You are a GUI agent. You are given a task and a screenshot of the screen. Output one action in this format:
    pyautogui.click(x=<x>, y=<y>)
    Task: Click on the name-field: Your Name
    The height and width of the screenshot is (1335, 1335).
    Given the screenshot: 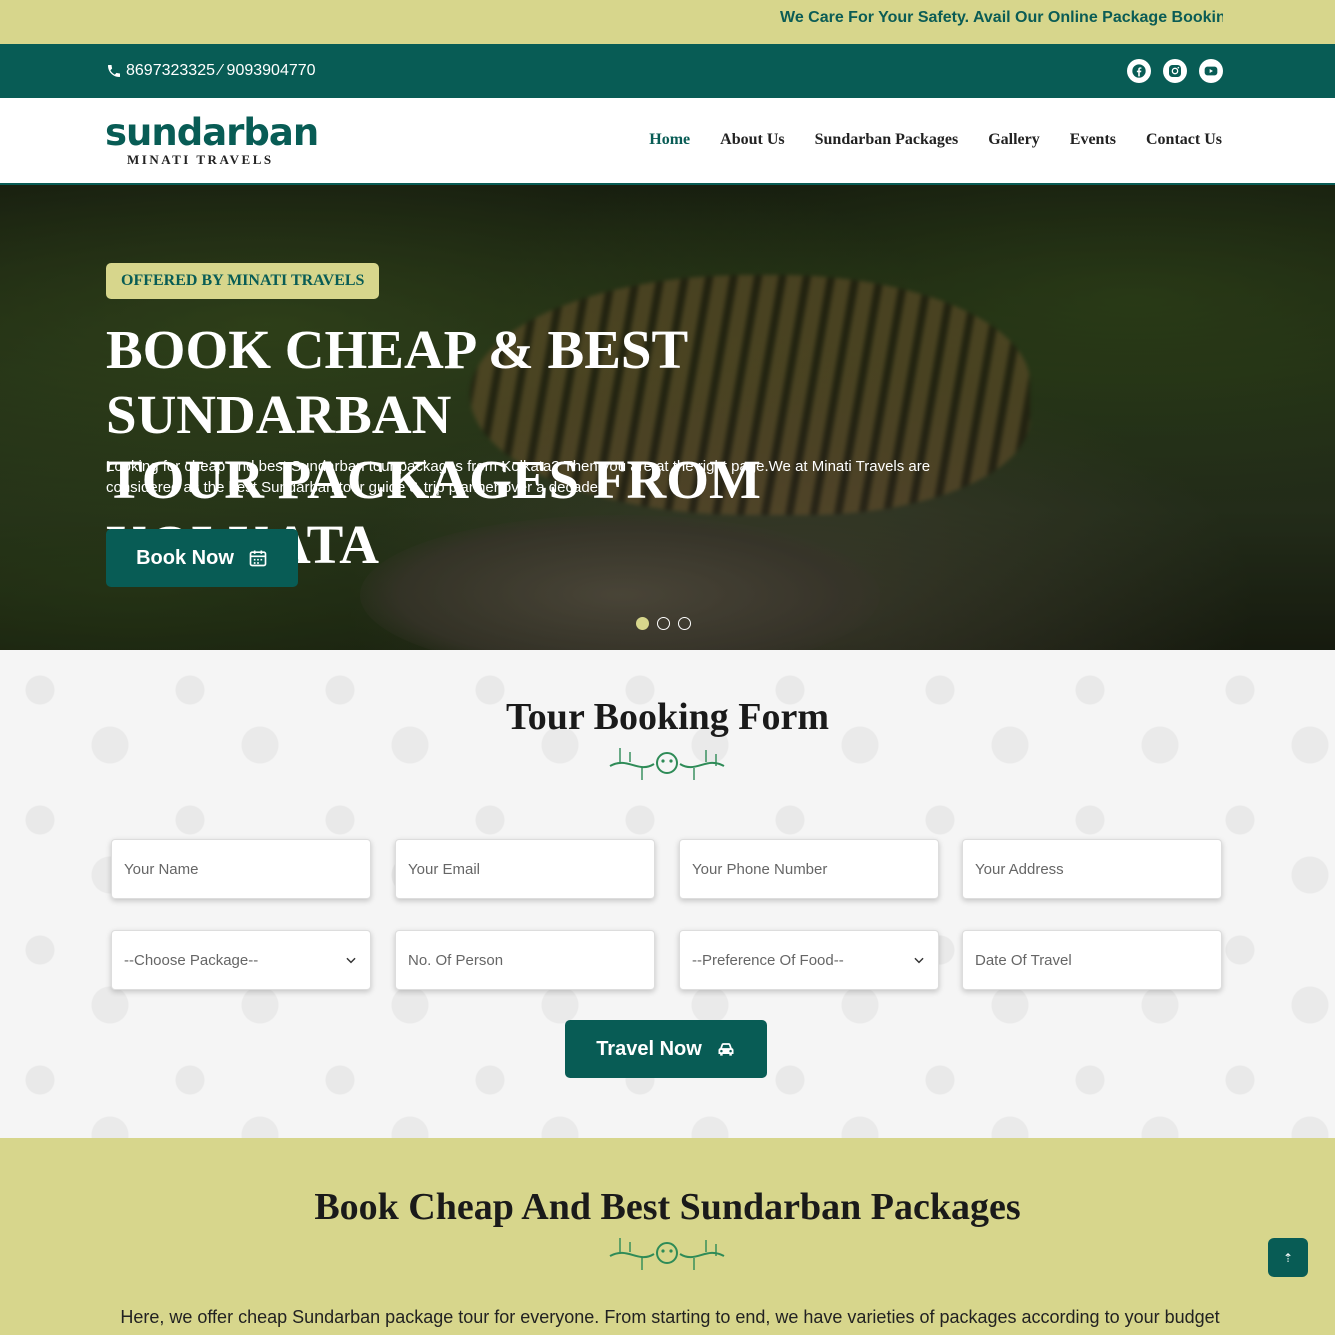 What is the action you would take?
    pyautogui.click(x=241, y=869)
    